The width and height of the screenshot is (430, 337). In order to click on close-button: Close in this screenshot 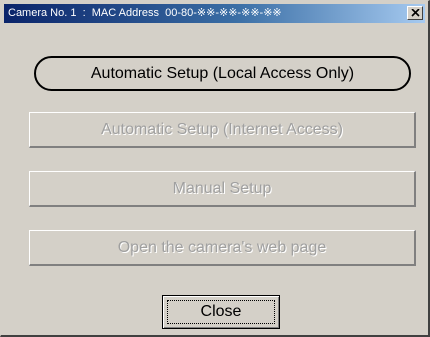, I will do `click(221, 312)`.